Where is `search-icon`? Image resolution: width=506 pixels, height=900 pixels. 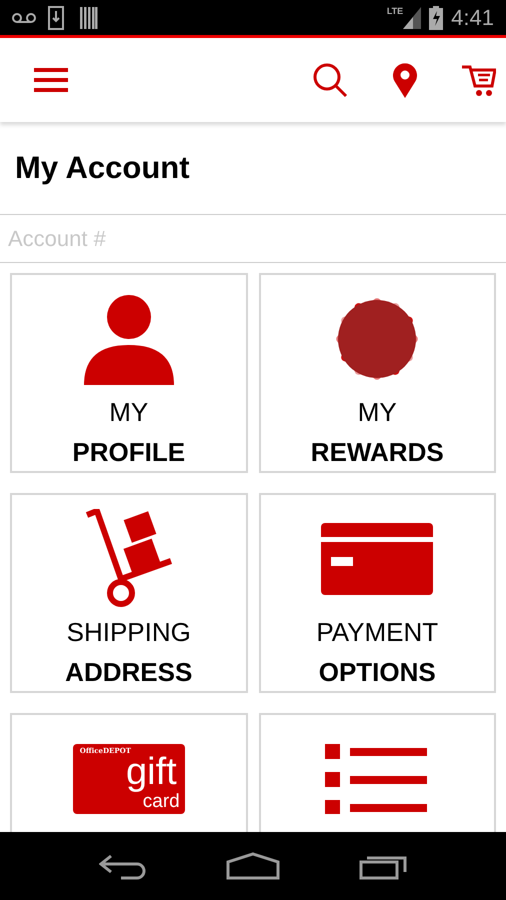
search-icon is located at coordinates (330, 80).